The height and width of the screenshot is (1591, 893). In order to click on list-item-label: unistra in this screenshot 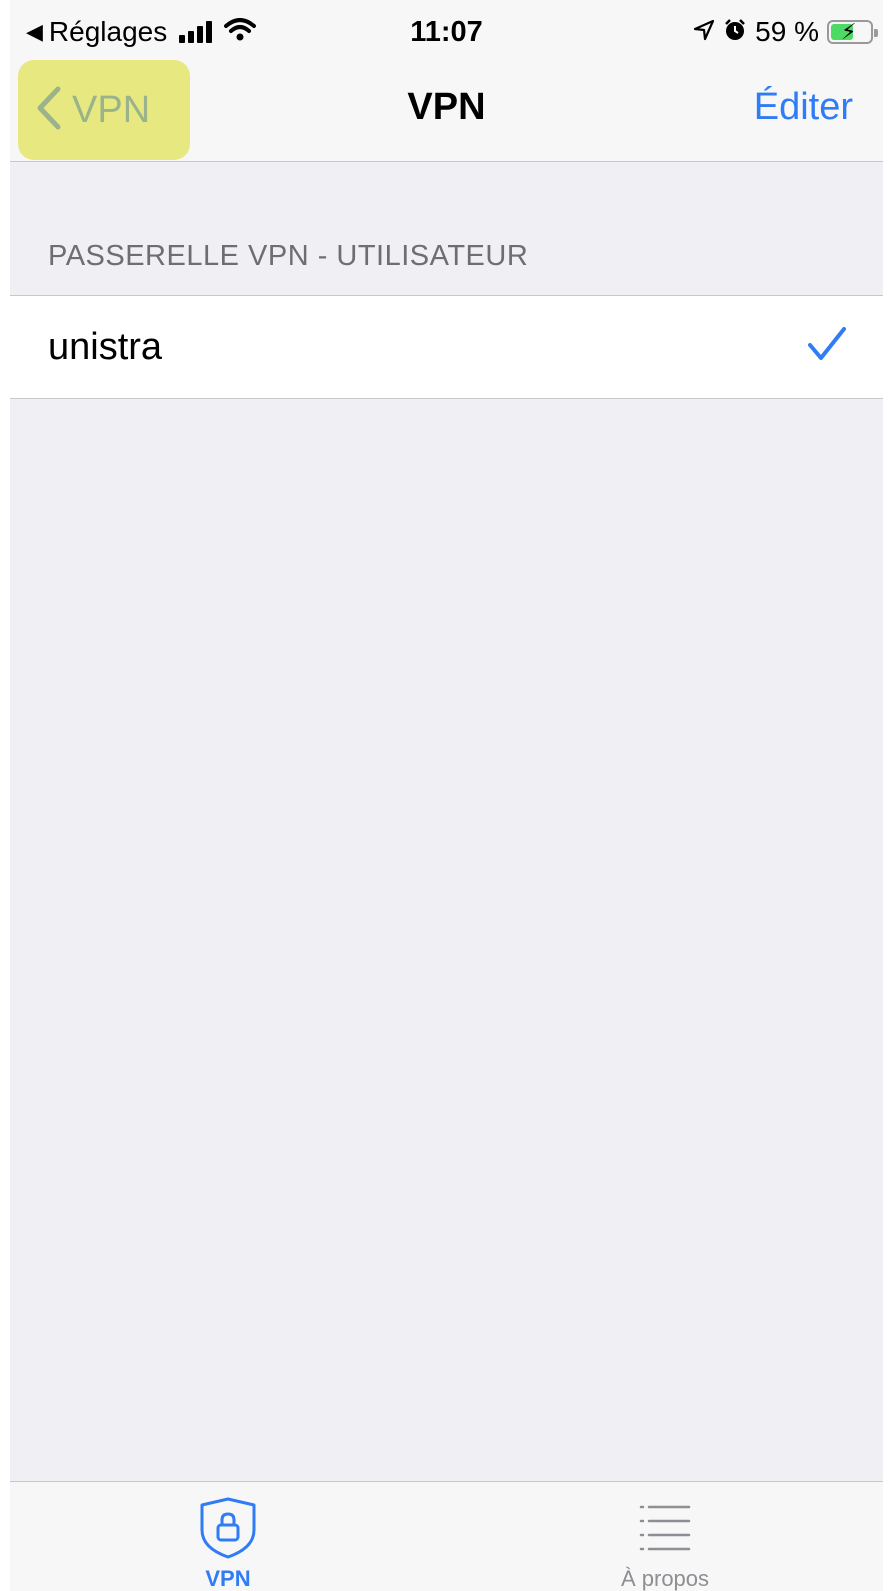, I will do `click(105, 346)`.